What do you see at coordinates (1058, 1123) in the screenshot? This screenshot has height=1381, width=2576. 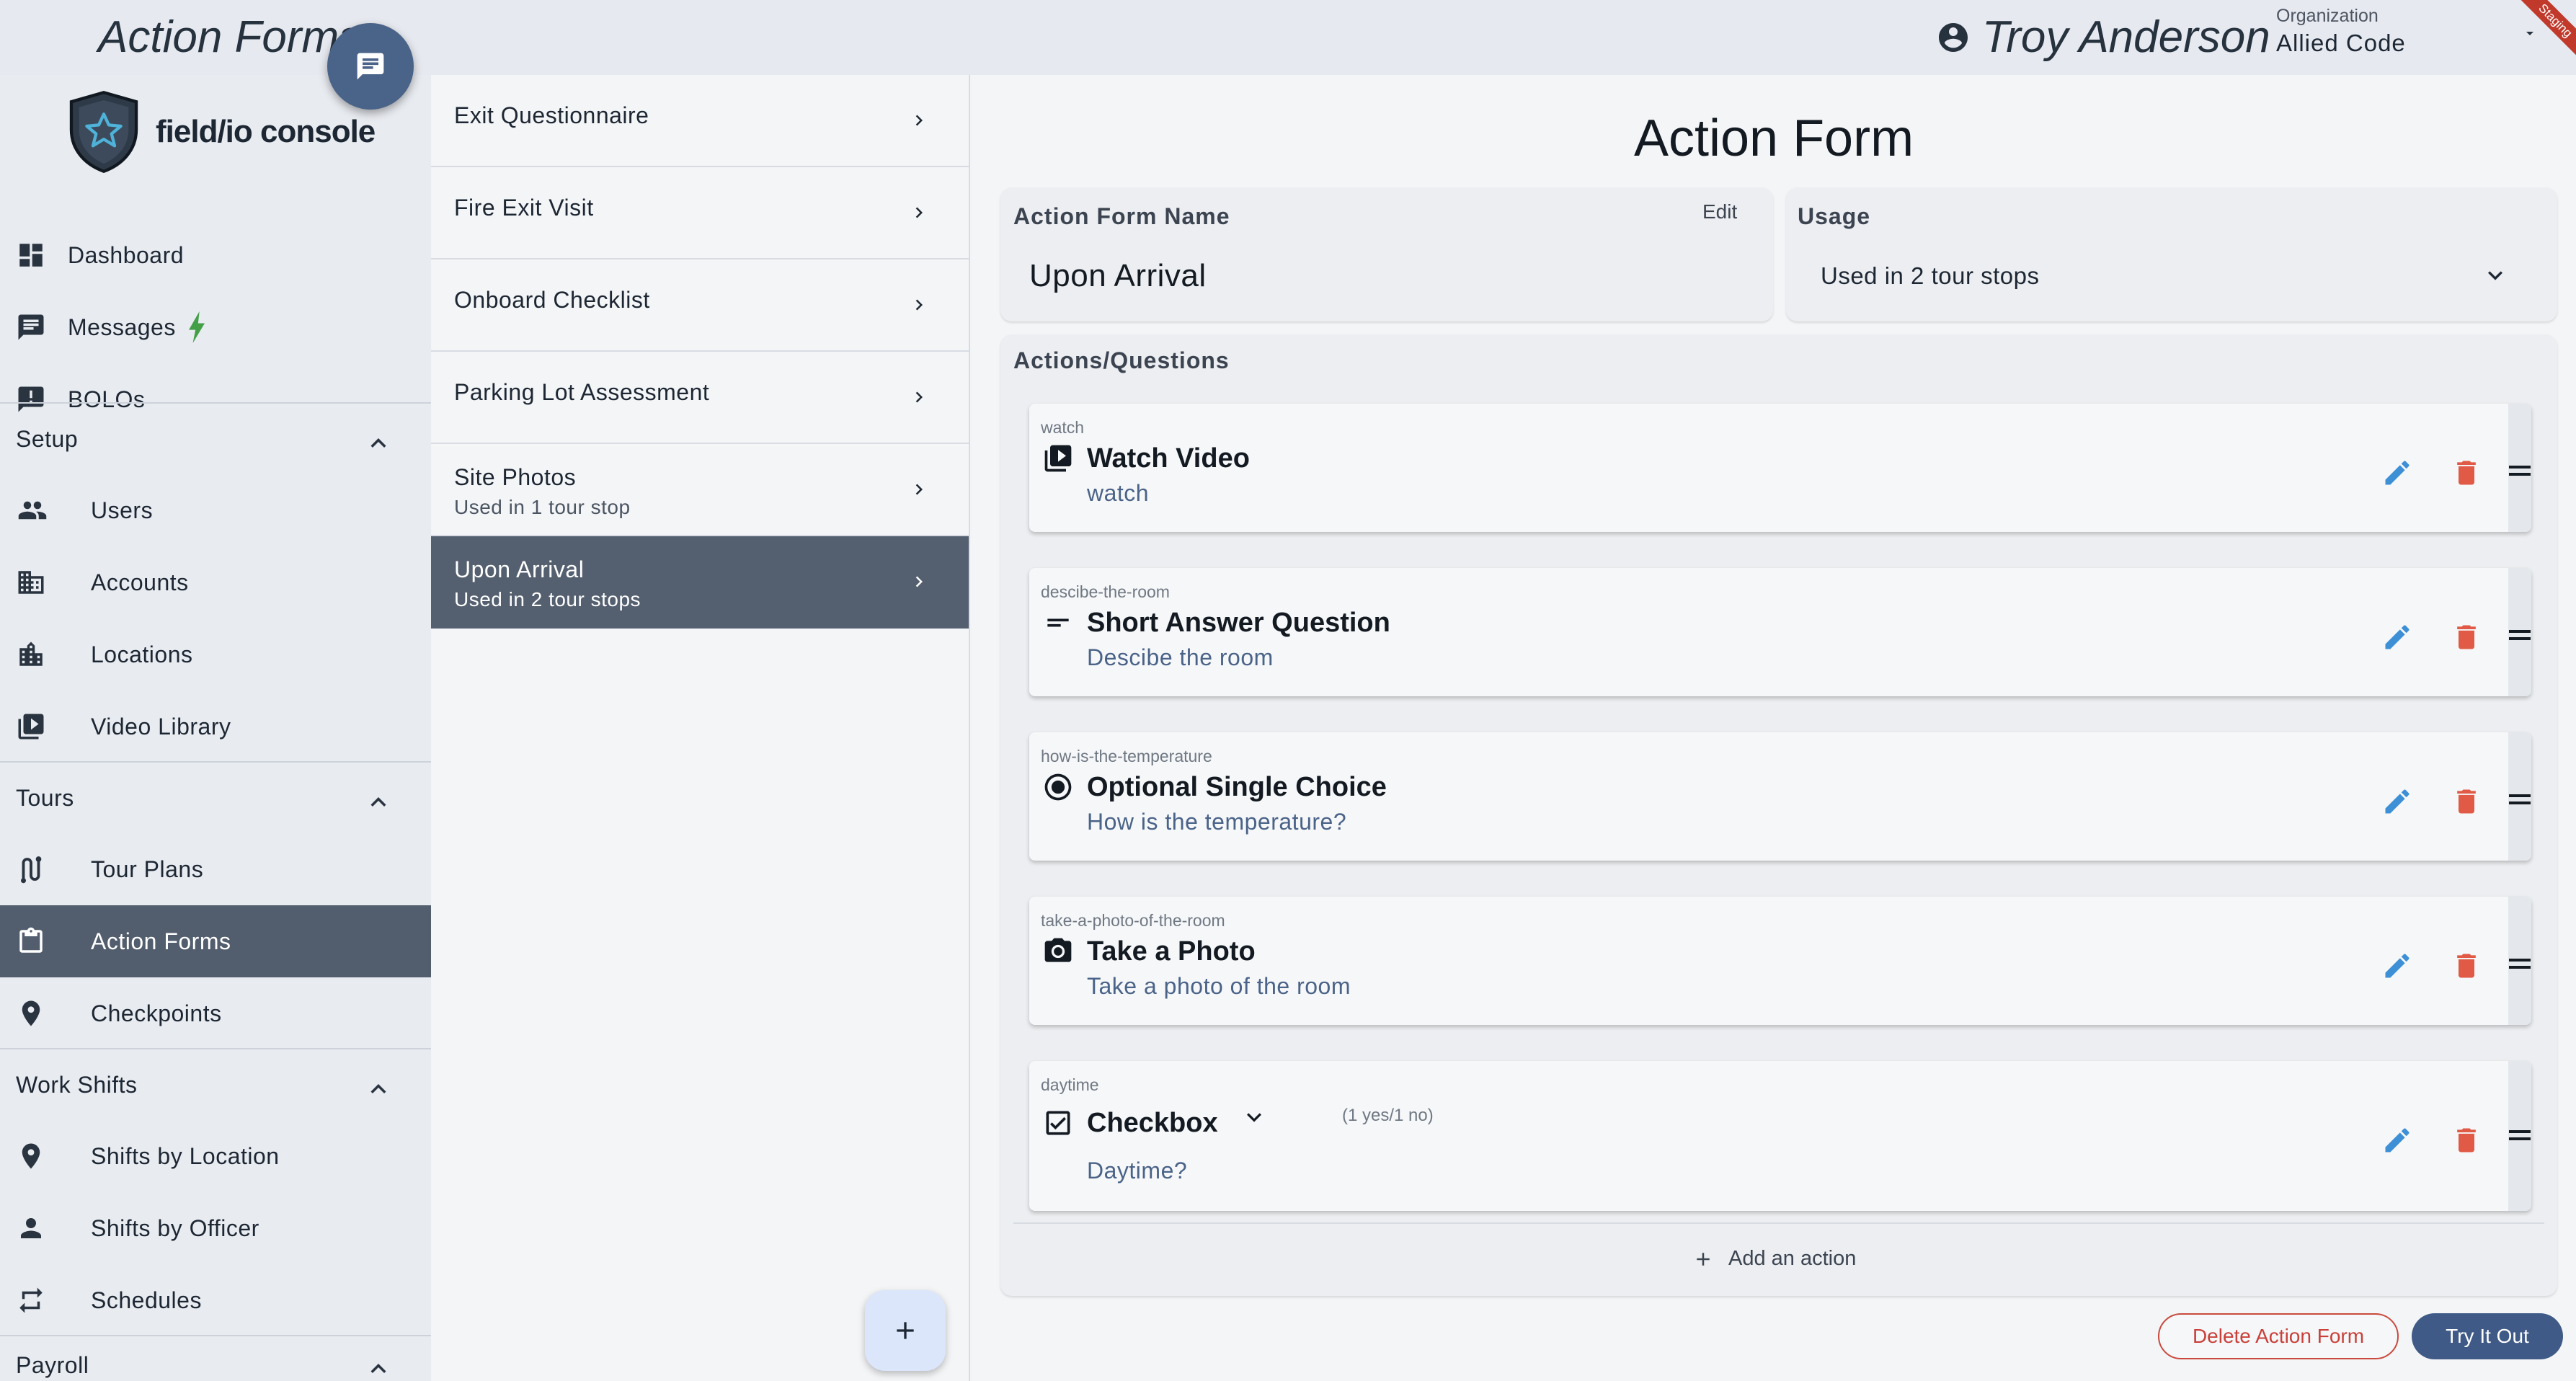 I see `checkbox-icon` at bounding box center [1058, 1123].